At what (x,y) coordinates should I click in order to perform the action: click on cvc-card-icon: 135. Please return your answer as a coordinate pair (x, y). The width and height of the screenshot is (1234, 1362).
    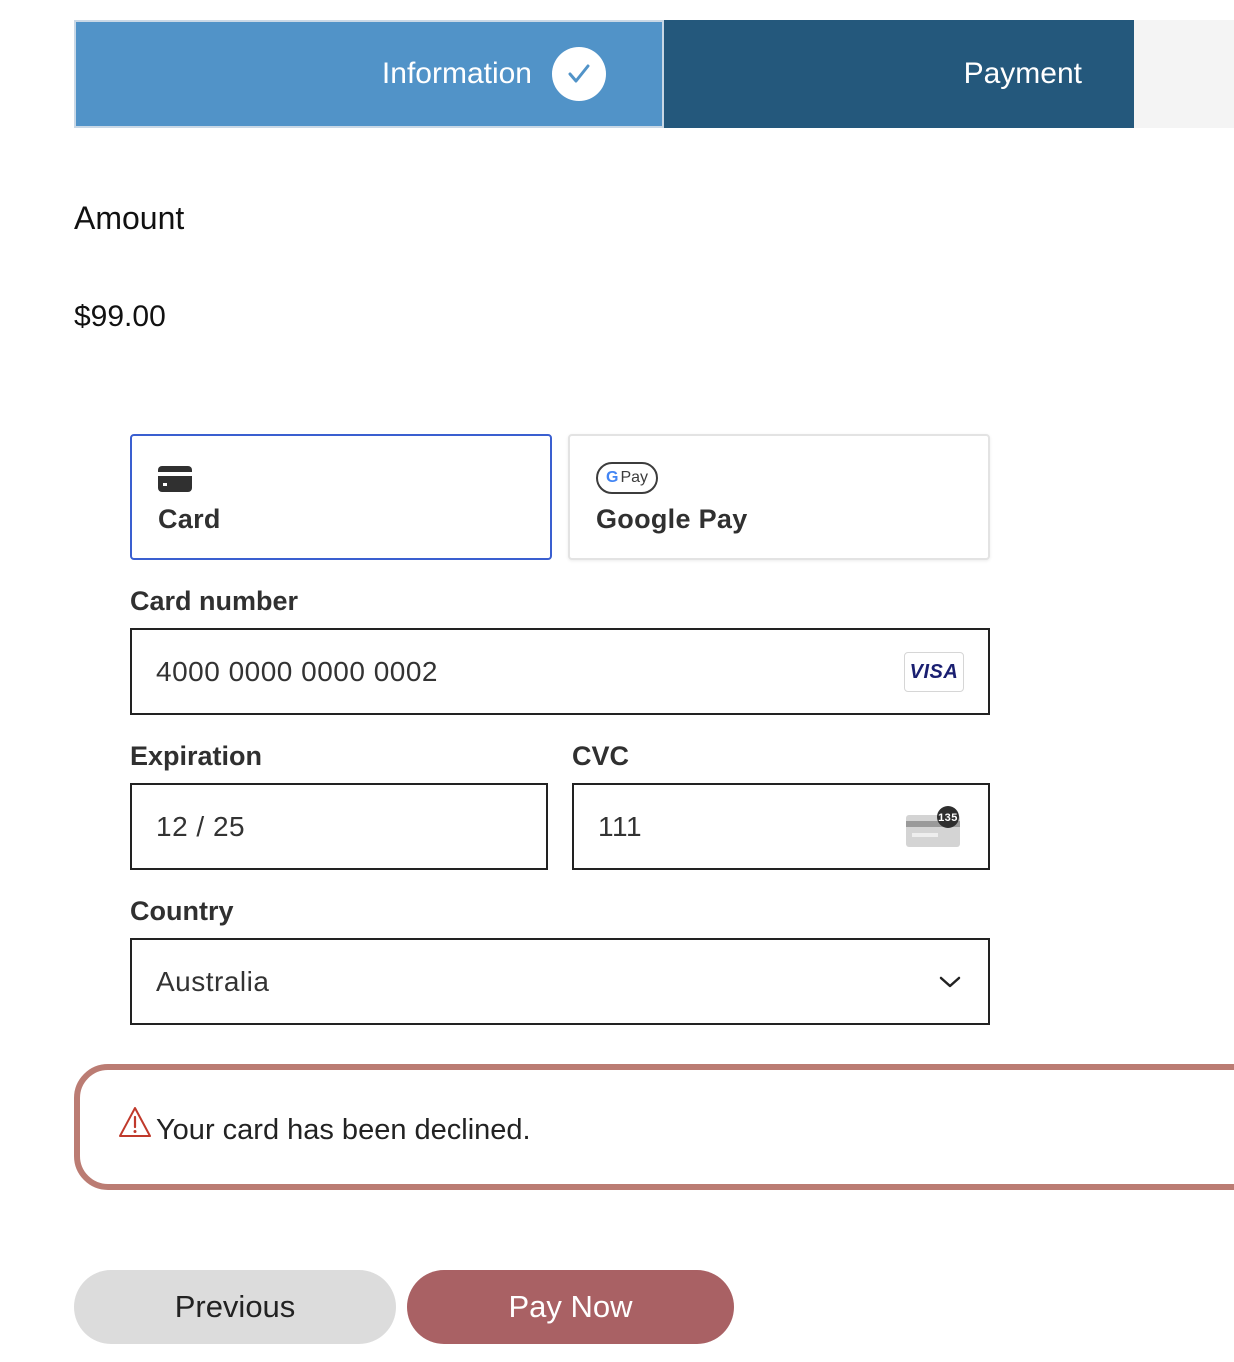
    Looking at the image, I should click on (933, 826).